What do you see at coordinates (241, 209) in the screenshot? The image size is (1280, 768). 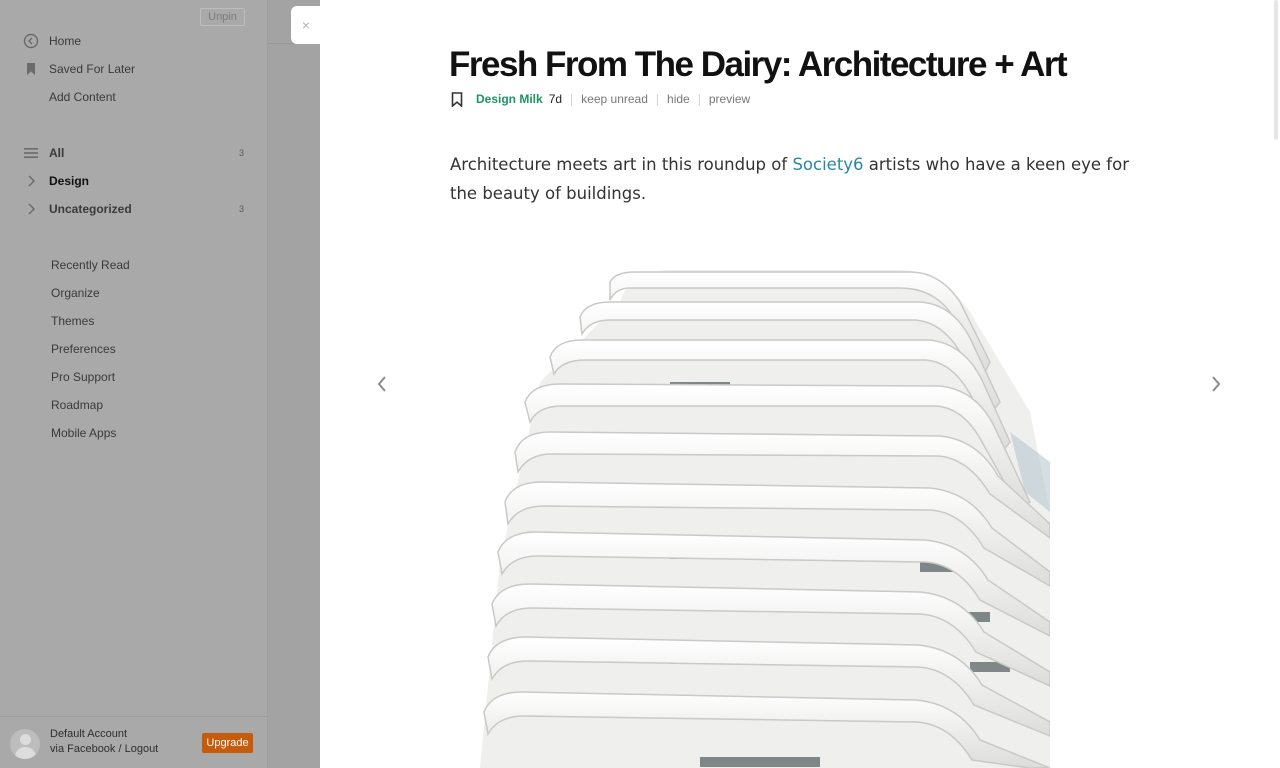 I see `feed-uncategorized-count: 3` at bounding box center [241, 209].